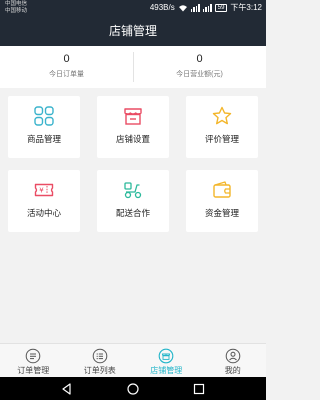 The image size is (320, 400). What do you see at coordinates (133, 127) in the screenshot?
I see `store-settings-button: 店铺设置` at bounding box center [133, 127].